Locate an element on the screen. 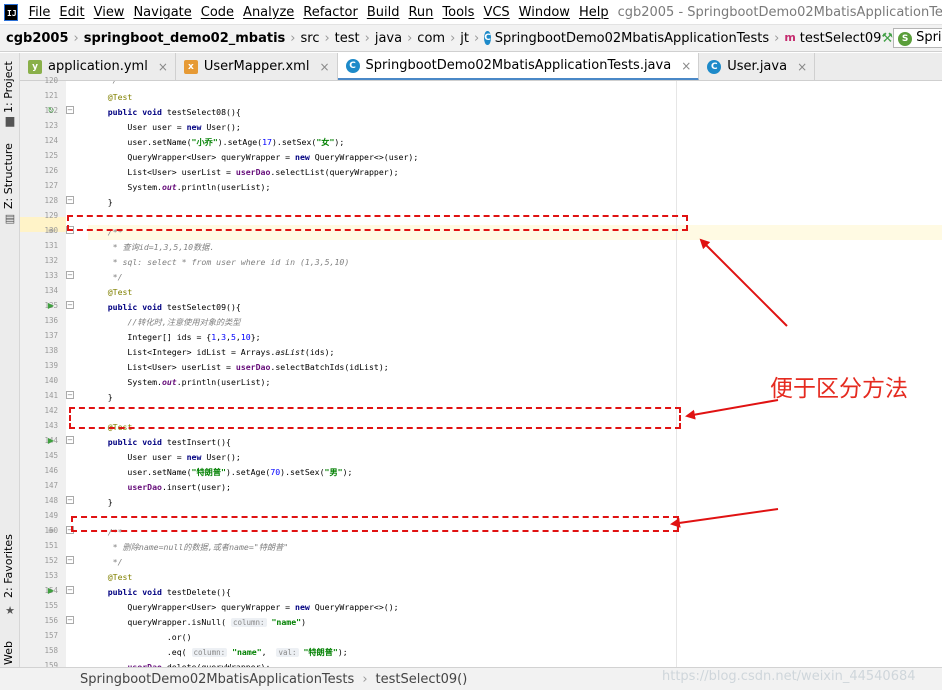 The height and width of the screenshot is (690, 942). line-number: 156 is located at coordinates (51, 620).